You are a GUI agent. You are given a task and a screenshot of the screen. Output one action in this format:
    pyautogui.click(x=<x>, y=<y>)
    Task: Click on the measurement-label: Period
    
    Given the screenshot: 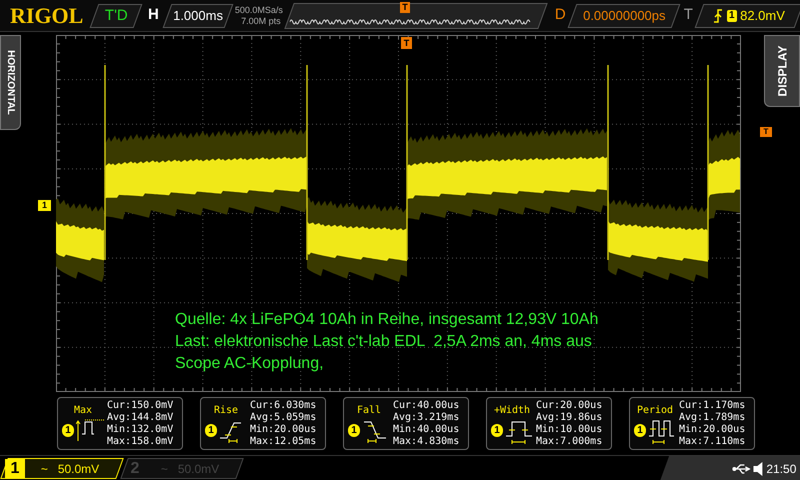 What is the action you would take?
    pyautogui.click(x=655, y=411)
    